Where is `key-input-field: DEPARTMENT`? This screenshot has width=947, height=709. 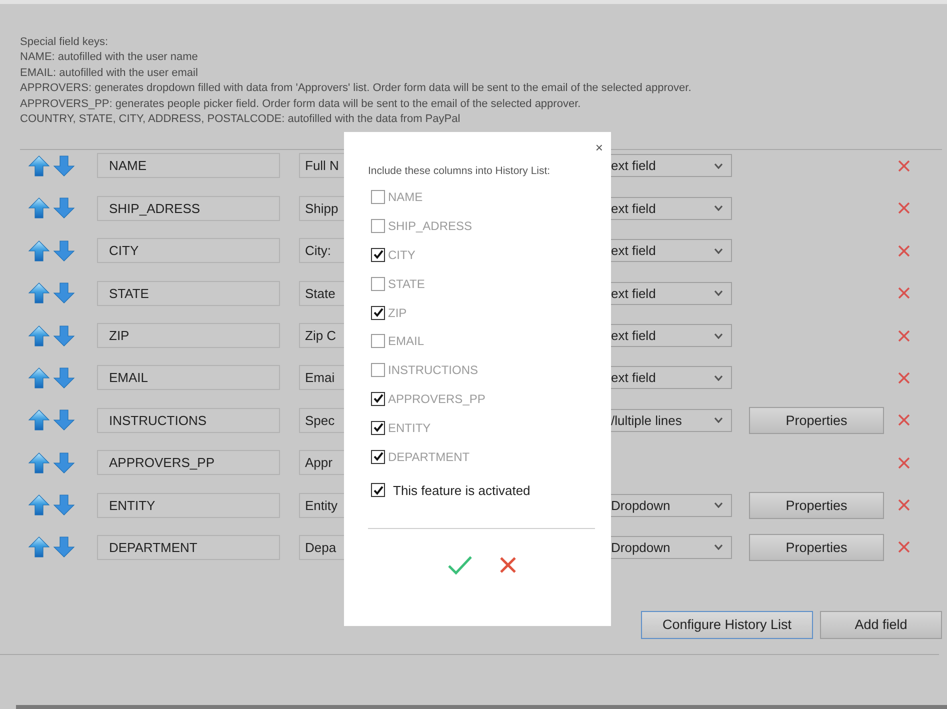 key-input-field: DEPARTMENT is located at coordinates (188, 547).